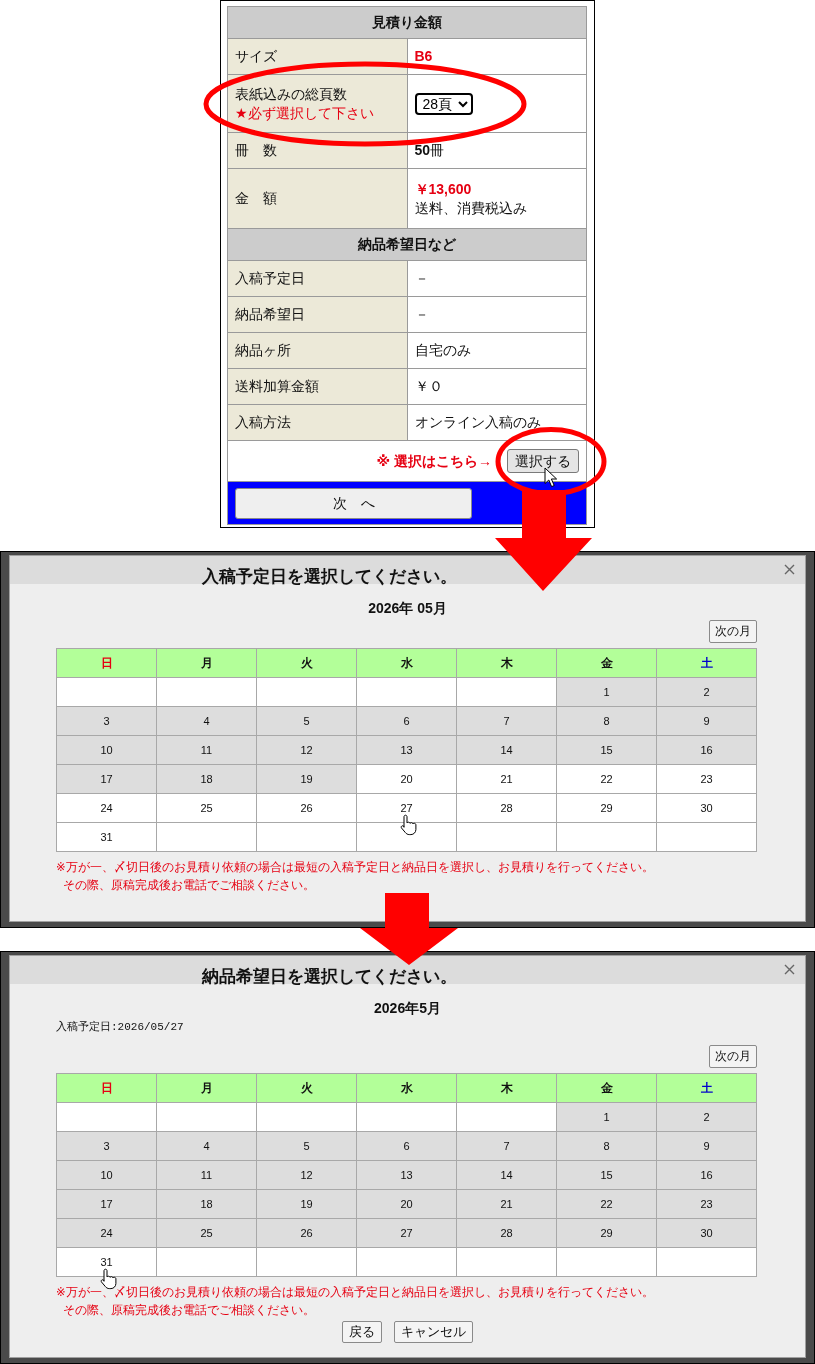 The height and width of the screenshot is (1364, 815). I want to click on field-value: オンライン入稿のみ, so click(497, 422).